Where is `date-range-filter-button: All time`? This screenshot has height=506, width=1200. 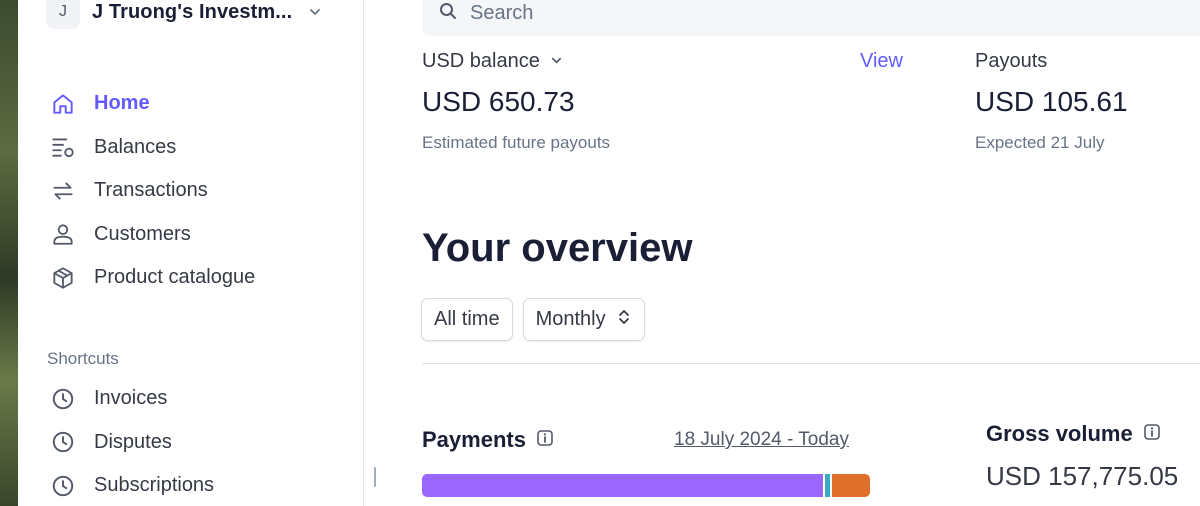
date-range-filter-button: All time is located at coordinates (467, 319).